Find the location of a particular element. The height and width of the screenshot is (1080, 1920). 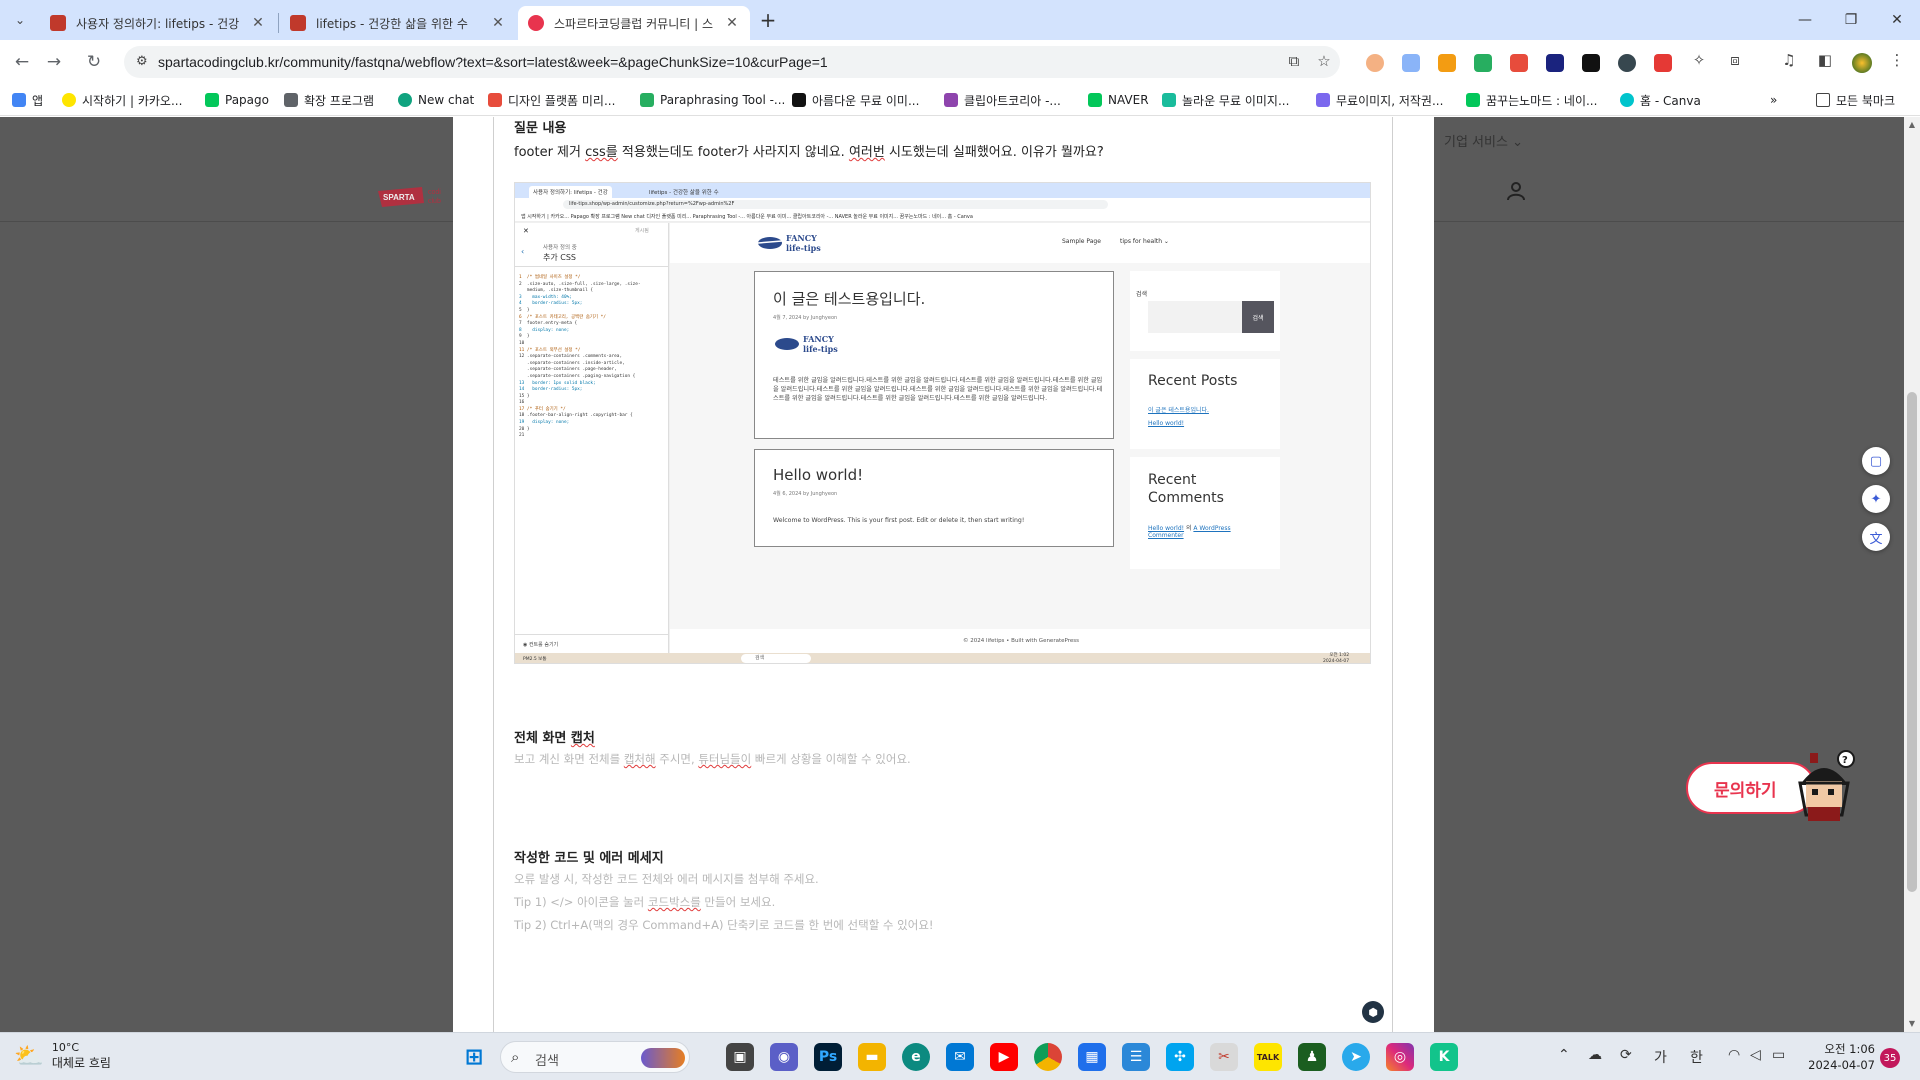

calculator-icon: ▦ is located at coordinates (1092, 1057).